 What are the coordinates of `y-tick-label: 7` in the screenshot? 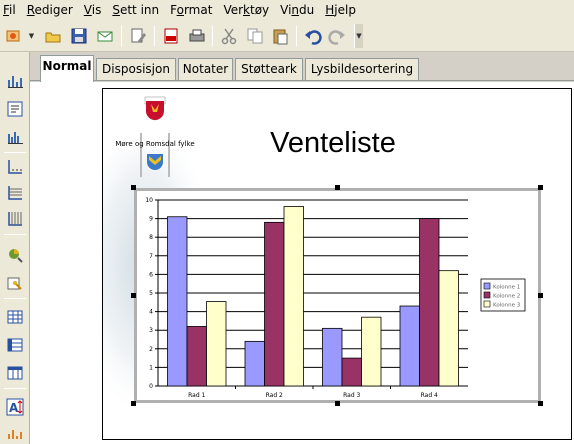 It's located at (151, 256).